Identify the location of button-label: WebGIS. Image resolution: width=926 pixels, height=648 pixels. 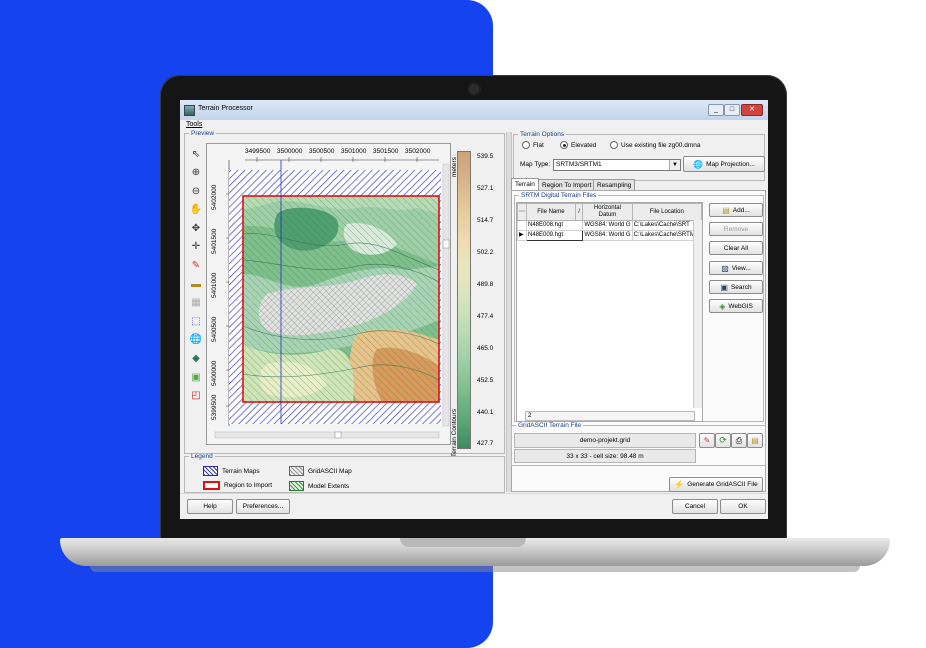
(740, 306).